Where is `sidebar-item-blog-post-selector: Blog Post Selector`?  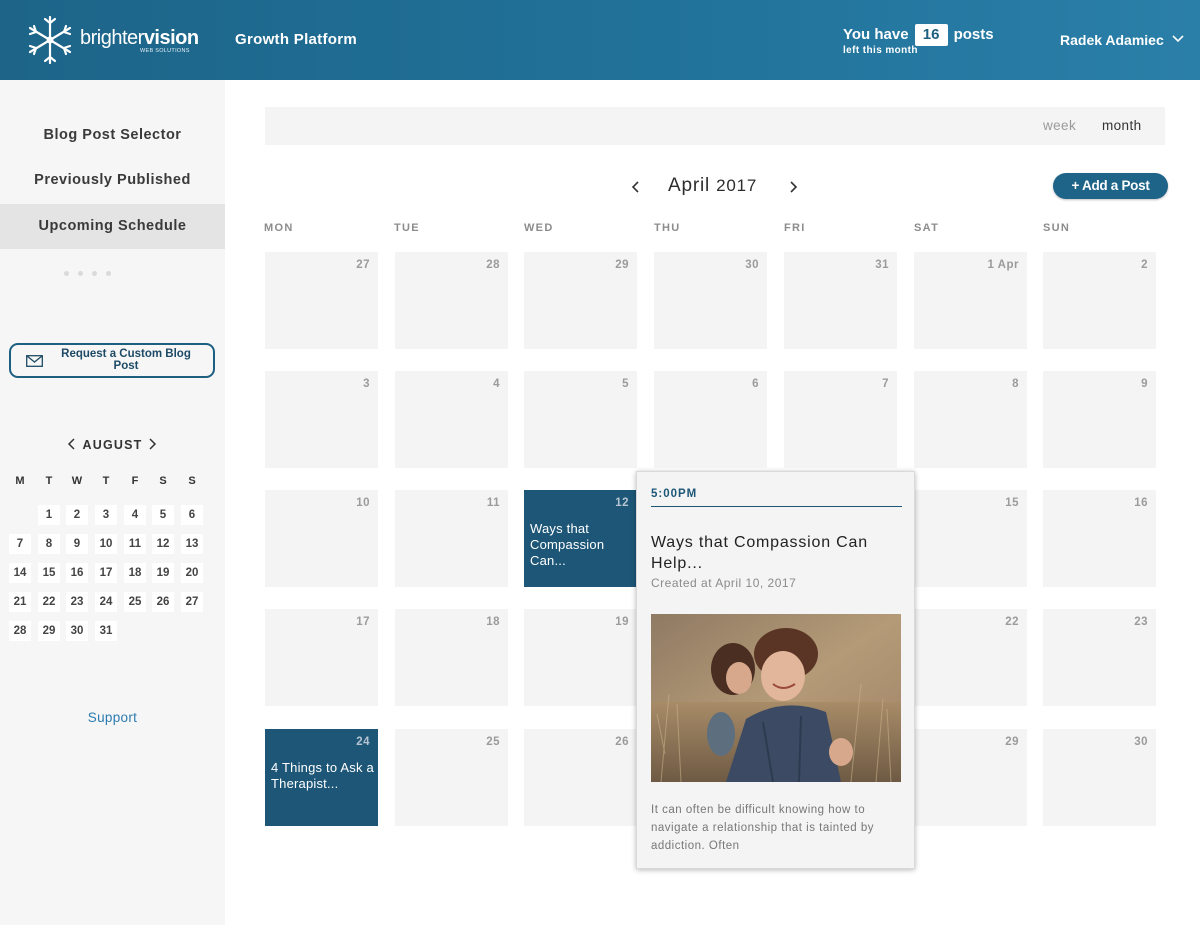 sidebar-item-blog-post-selector: Blog Post Selector is located at coordinates (112, 135).